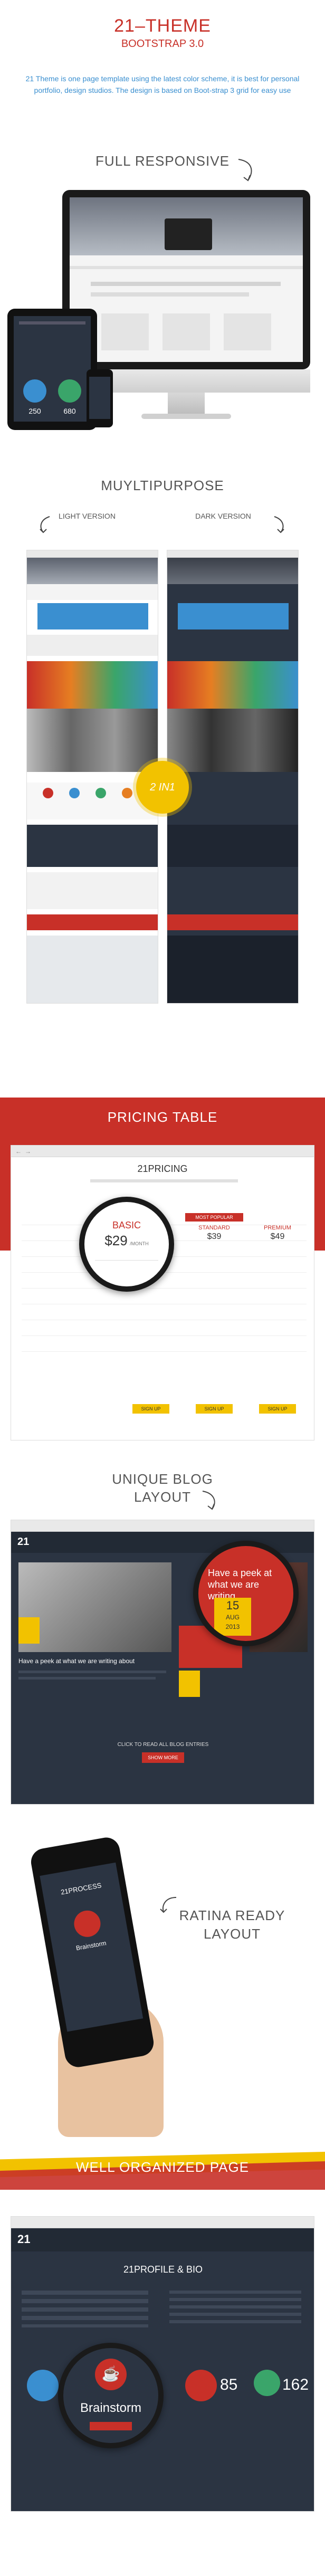  I want to click on blog-title-line1: UNIQUE BLOG, so click(162, 1479).